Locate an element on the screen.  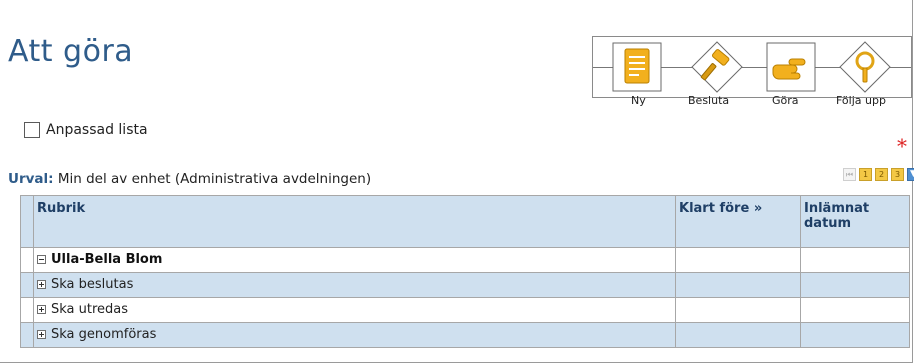
hand-icon is located at coordinates (791, 67).